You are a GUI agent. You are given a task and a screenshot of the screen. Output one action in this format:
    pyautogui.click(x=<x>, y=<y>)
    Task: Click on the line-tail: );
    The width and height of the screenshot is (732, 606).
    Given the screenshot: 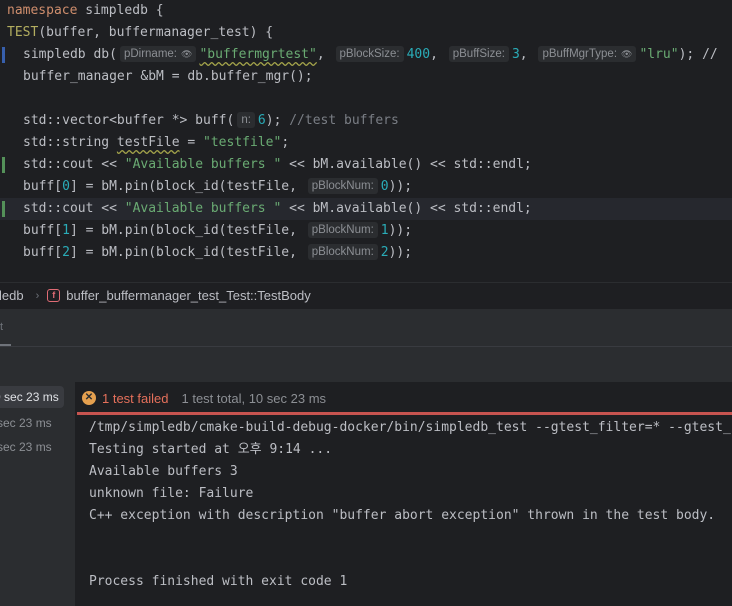 What is the action you would take?
    pyautogui.click(x=273, y=120)
    